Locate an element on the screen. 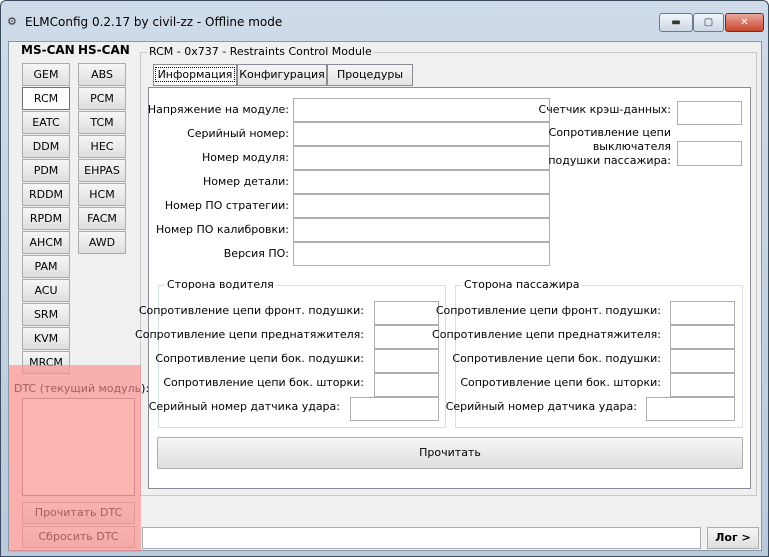  close-button: ✕ is located at coordinates (744, 22).